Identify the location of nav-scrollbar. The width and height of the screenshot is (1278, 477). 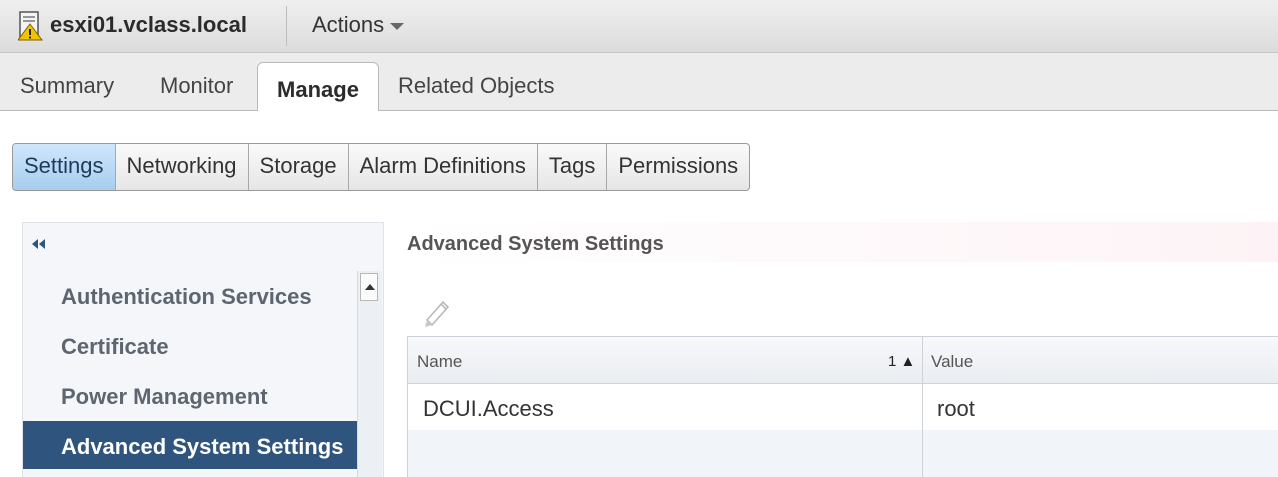
(369, 374).